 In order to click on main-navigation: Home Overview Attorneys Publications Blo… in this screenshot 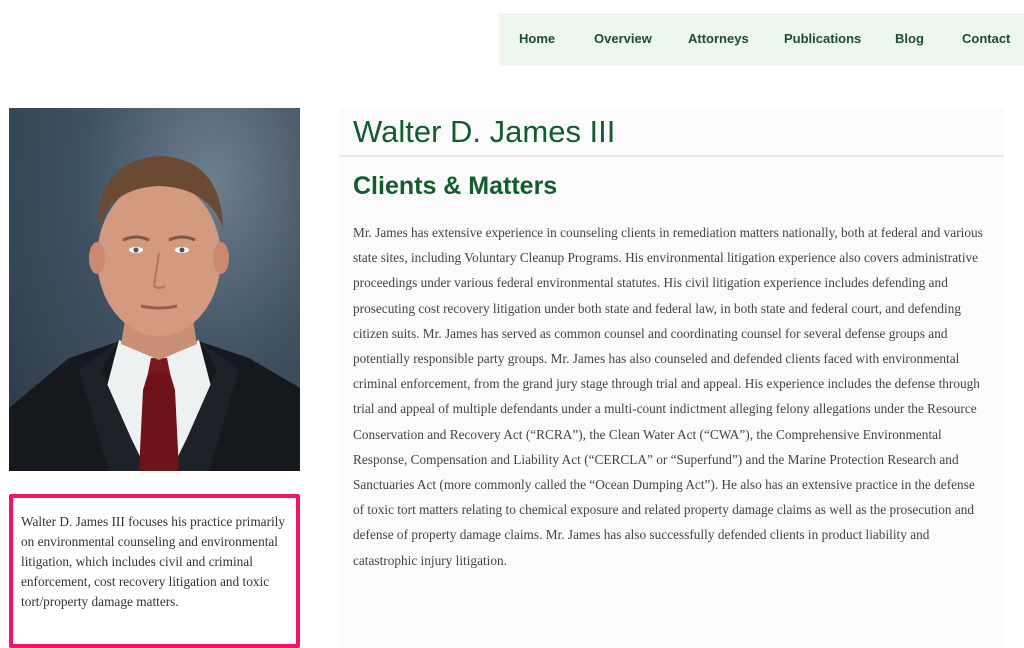, I will do `click(761, 39)`.